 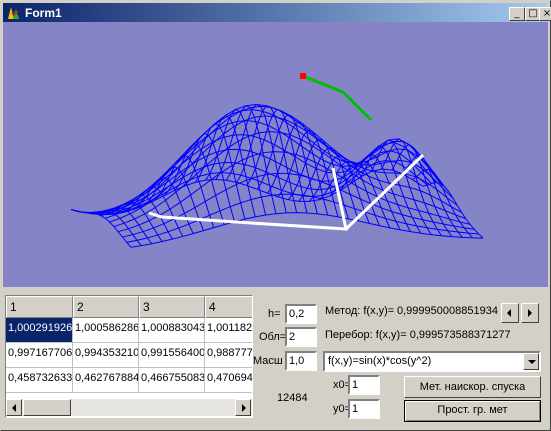 I want to click on scroll-right-button, so click(x=243, y=407).